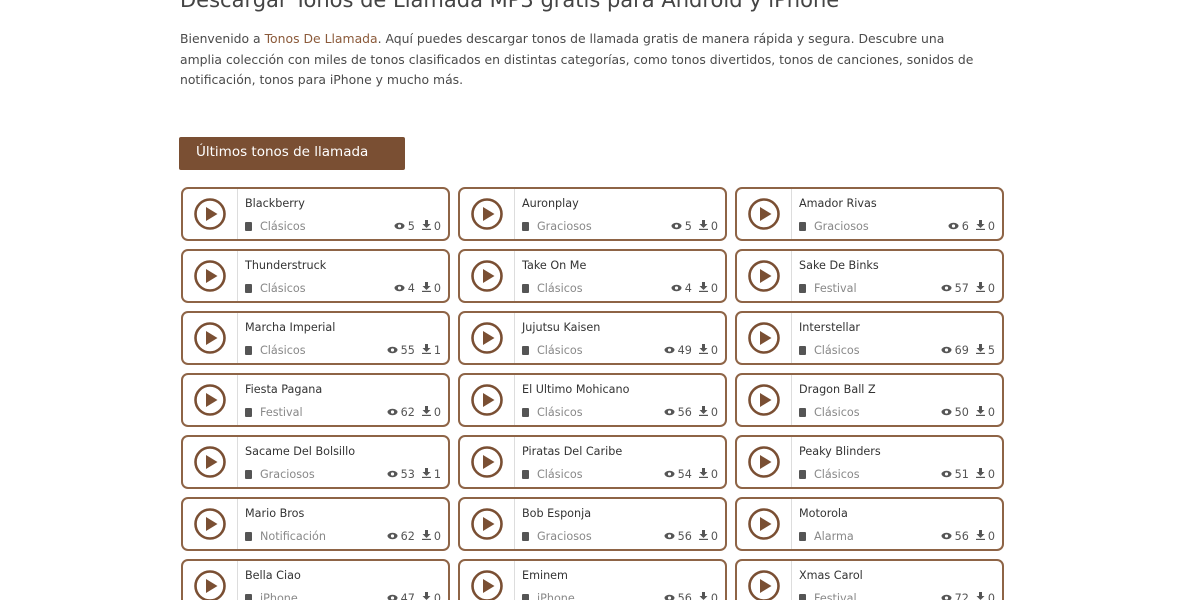 This screenshot has height=600, width=1200. I want to click on ringtone-name: Mario Bros, so click(274, 513).